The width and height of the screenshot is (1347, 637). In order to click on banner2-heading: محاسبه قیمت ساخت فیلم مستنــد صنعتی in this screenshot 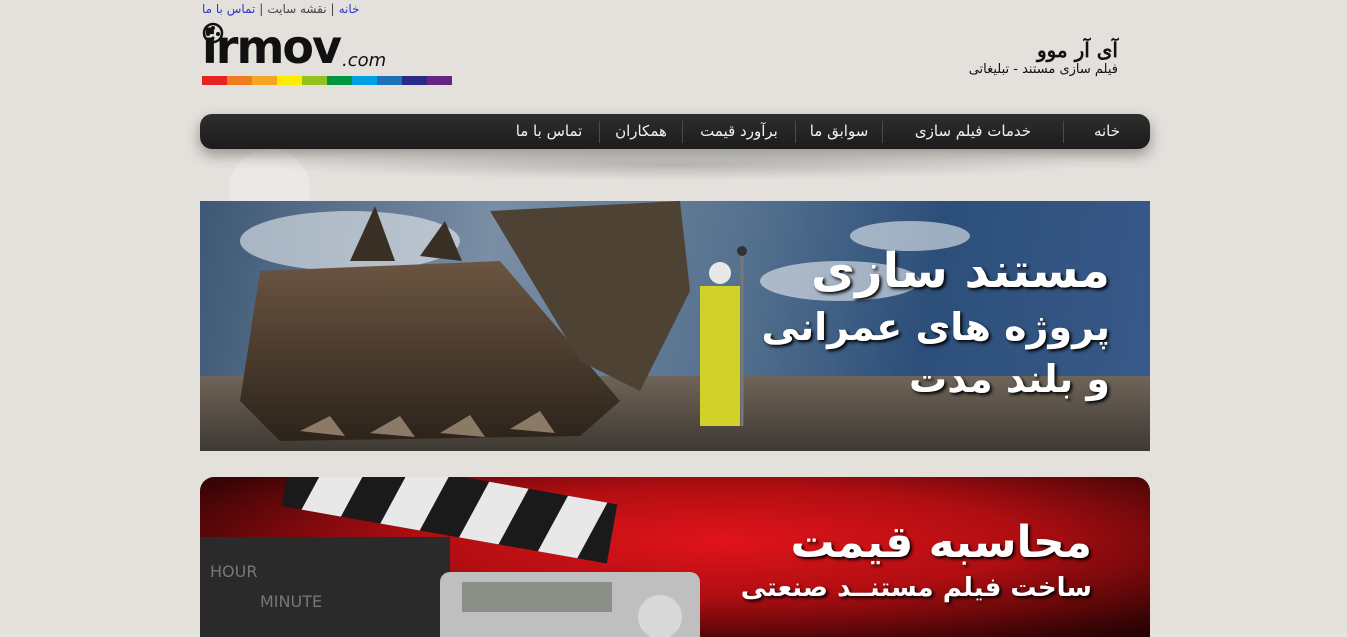, I will do `click(916, 560)`.